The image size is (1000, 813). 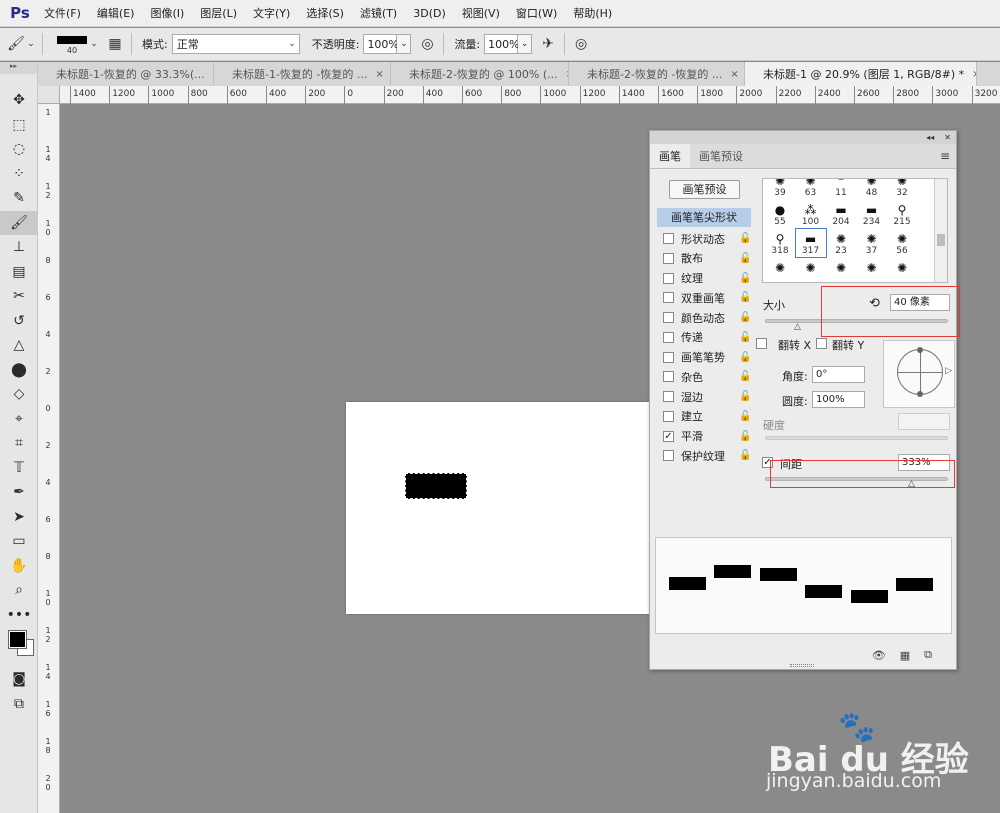 What do you see at coordinates (940, 230) in the screenshot?
I see `grid-scrollbar` at bounding box center [940, 230].